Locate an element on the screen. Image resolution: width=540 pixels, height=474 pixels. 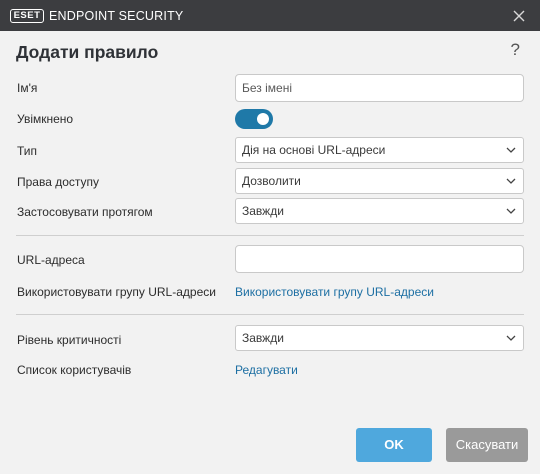
toggle-knob is located at coordinates (263, 119).